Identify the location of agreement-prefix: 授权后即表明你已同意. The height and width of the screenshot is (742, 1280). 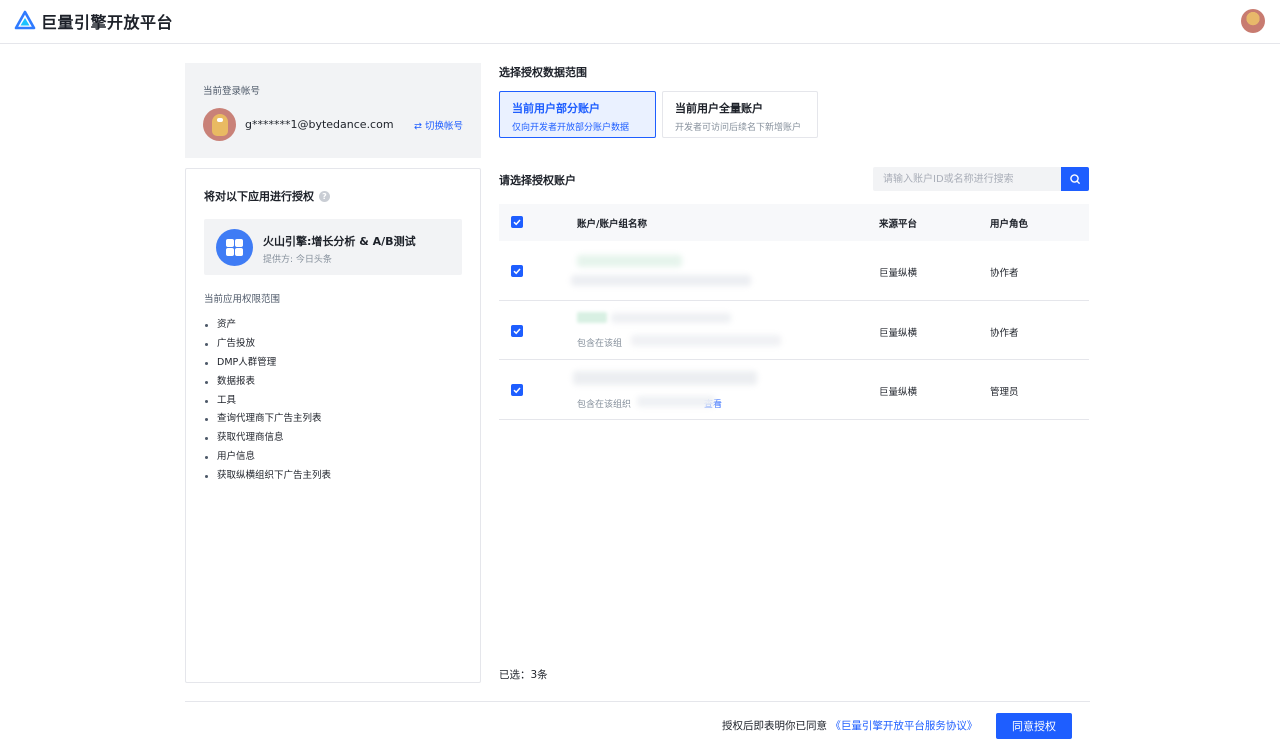
(774, 726).